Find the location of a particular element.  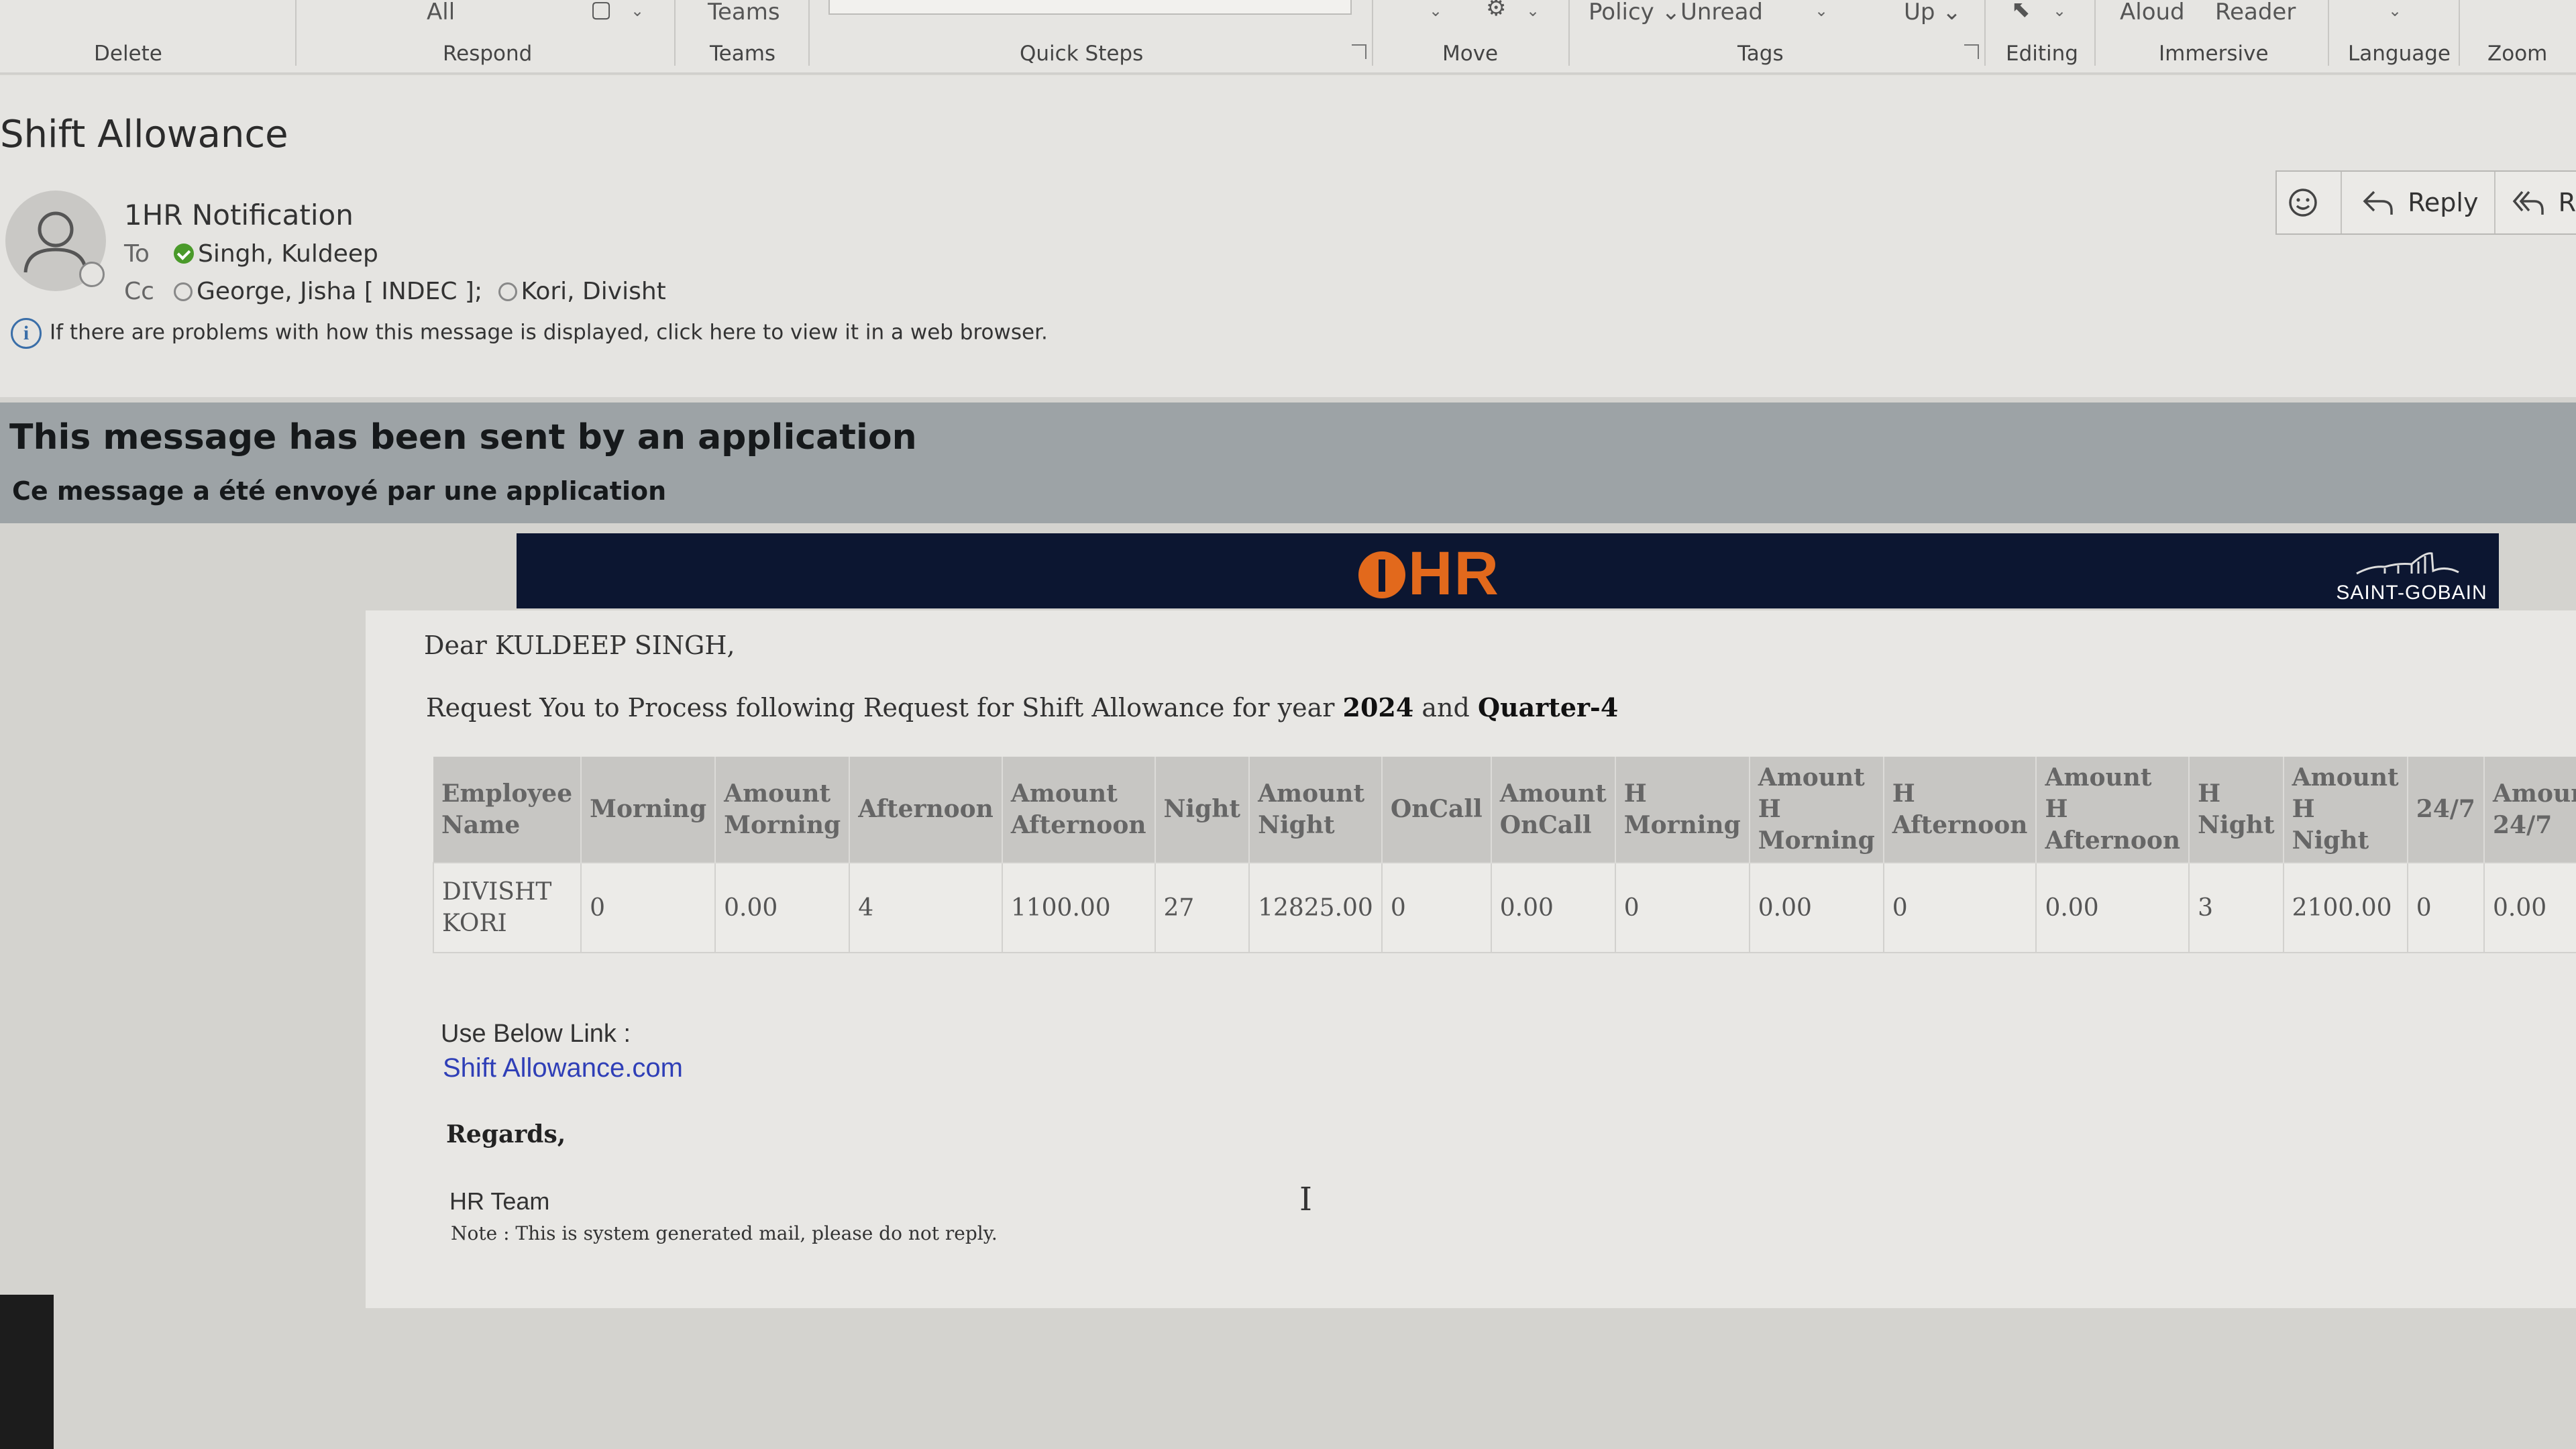

column-header: Amount Morning is located at coordinates (783, 810).